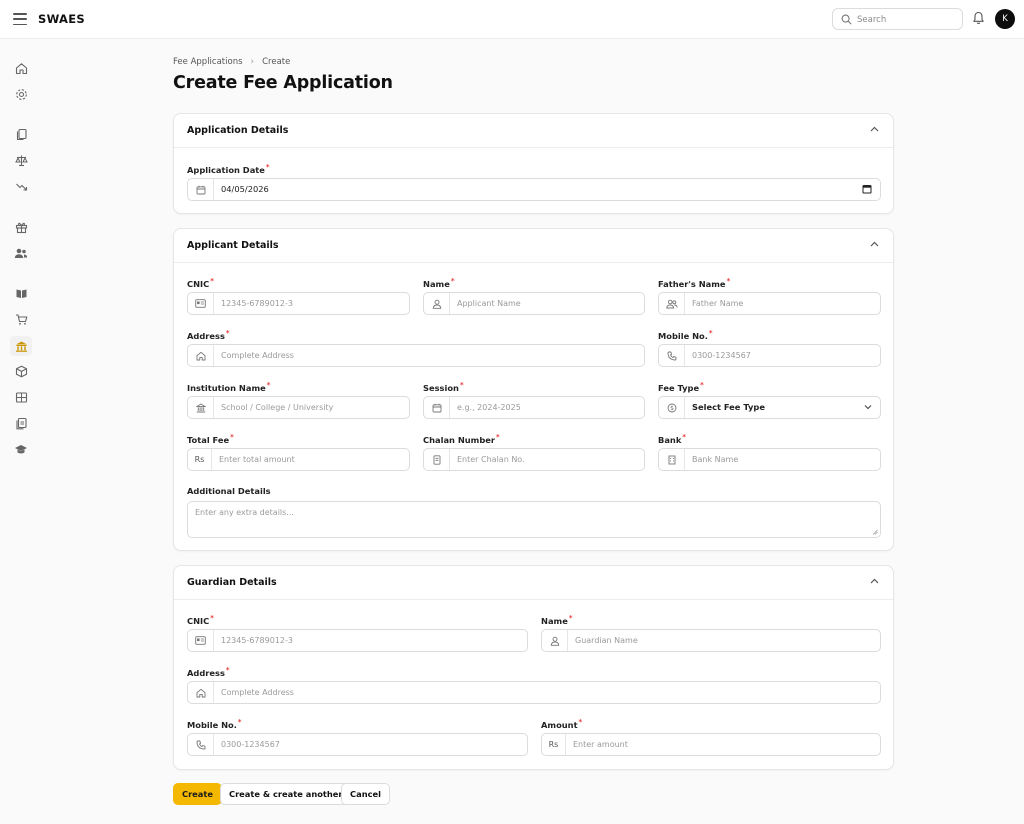 Image resolution: width=1024 pixels, height=824 pixels. What do you see at coordinates (21, 397) in the screenshot?
I see `sidebar-item-id-cards` at bounding box center [21, 397].